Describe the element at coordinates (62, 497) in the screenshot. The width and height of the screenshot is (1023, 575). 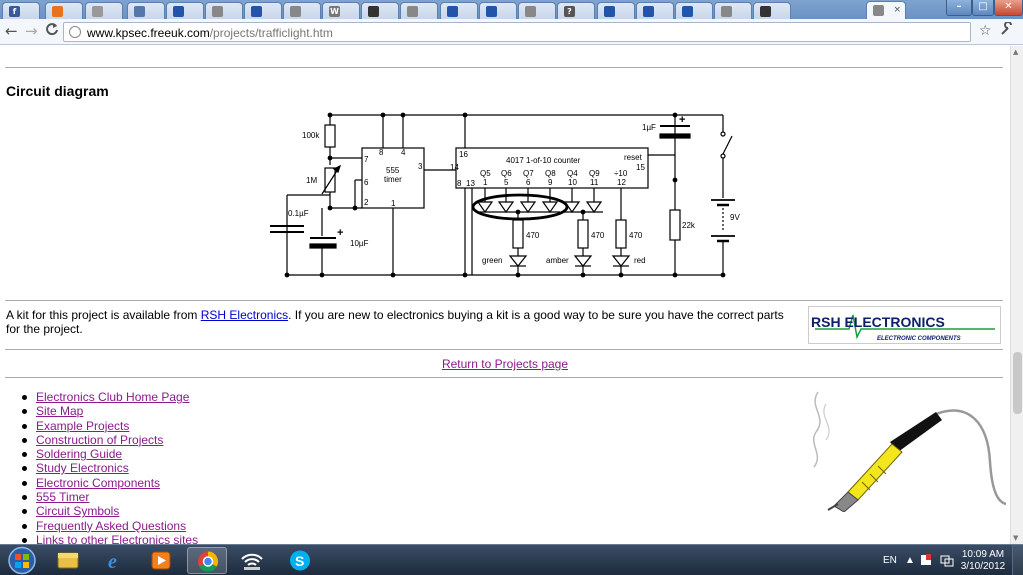
I see `nav-link: 555 Timer` at that location.